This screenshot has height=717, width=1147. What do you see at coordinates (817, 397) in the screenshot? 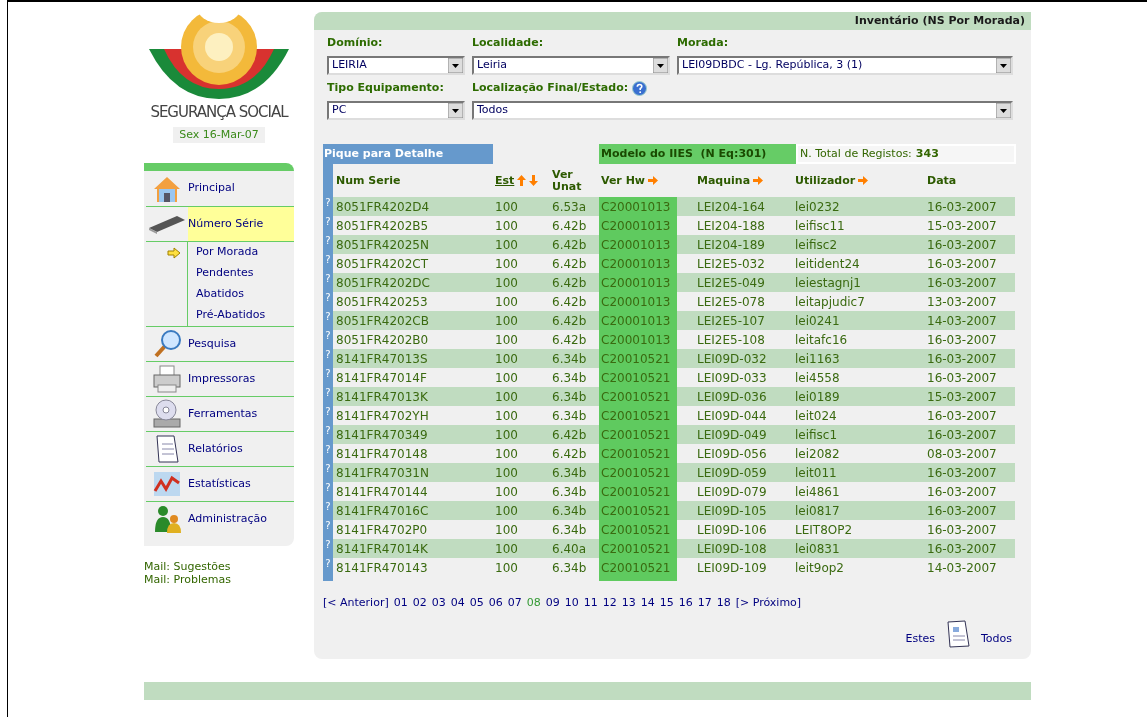
I see `table-cell-text: lei0189` at bounding box center [817, 397].